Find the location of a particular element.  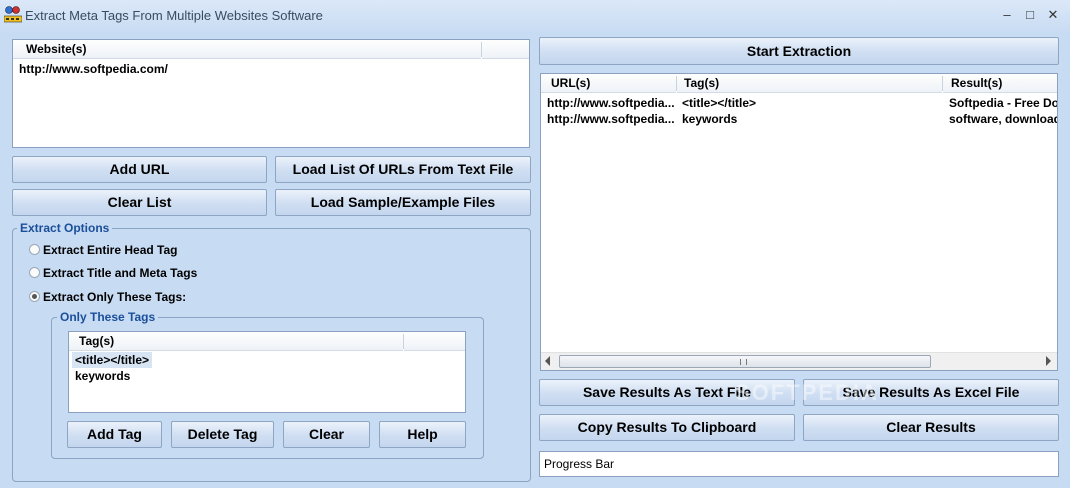

only-these-tags-legend: Only These Tags is located at coordinates (108, 317).